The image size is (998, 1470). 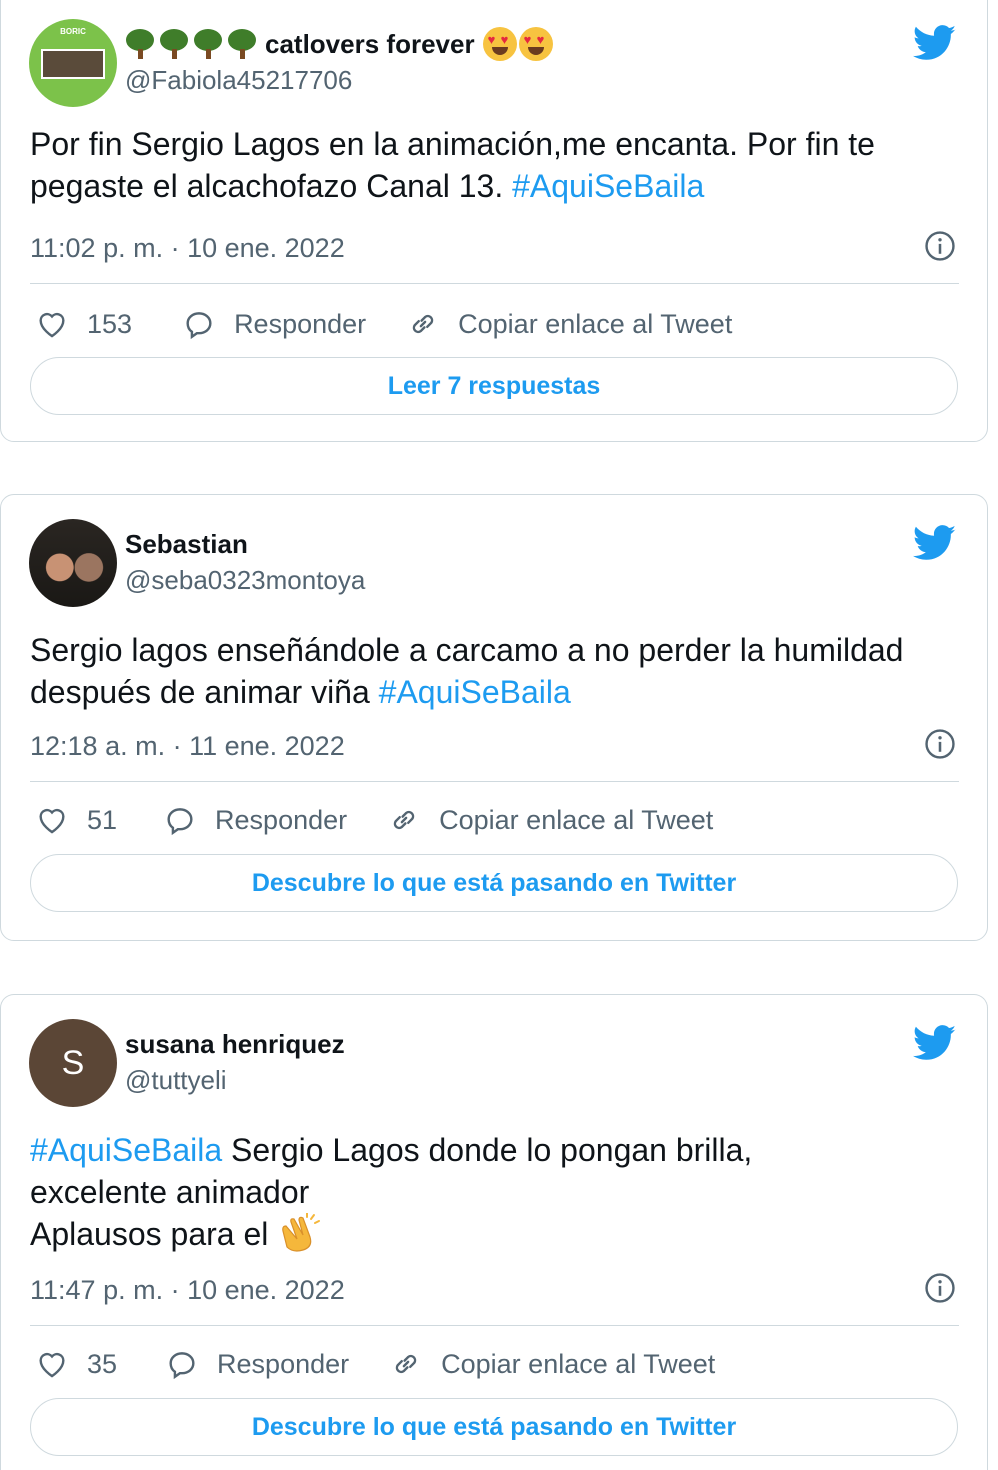 I want to click on avatar, so click(x=73, y=563).